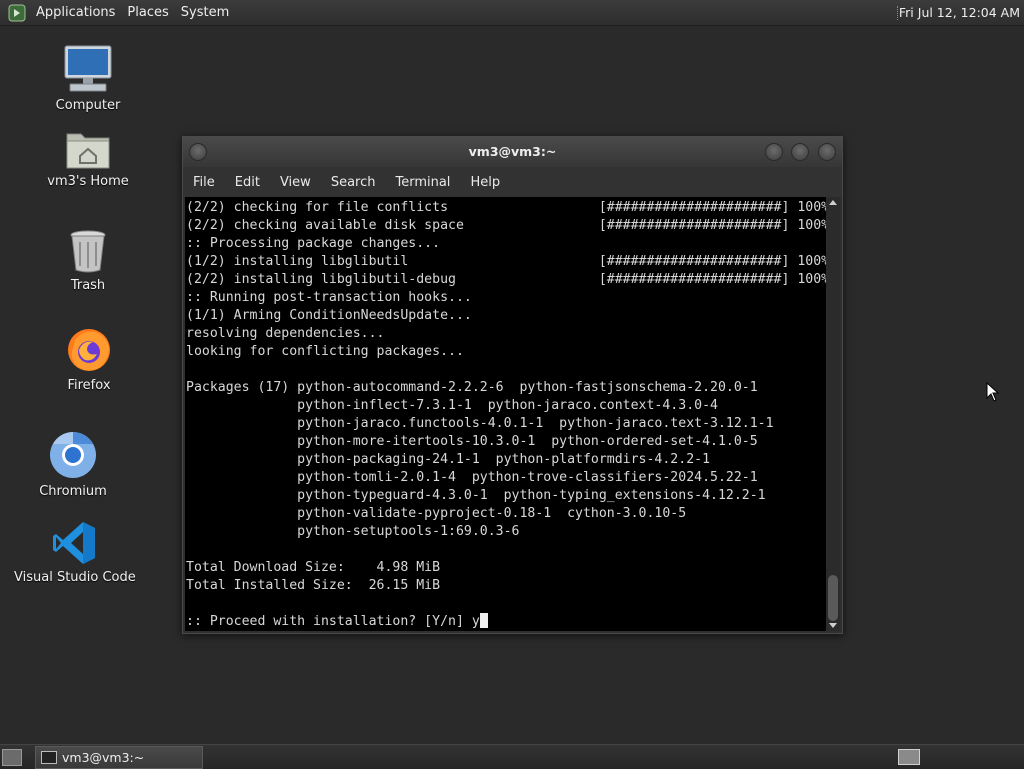  Describe the element at coordinates (89, 350) in the screenshot. I see `firefox-icon` at that location.